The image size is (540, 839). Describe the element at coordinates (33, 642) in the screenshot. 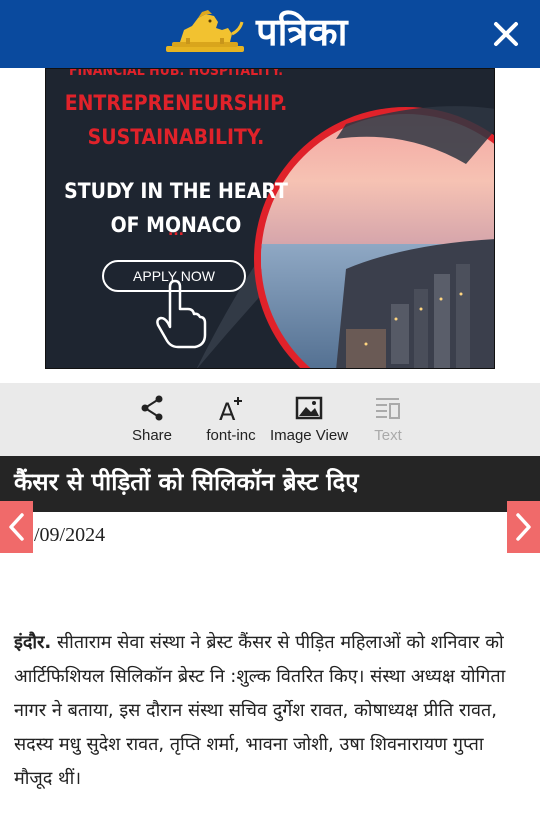

I see `article-location: इंदौर.` at that location.